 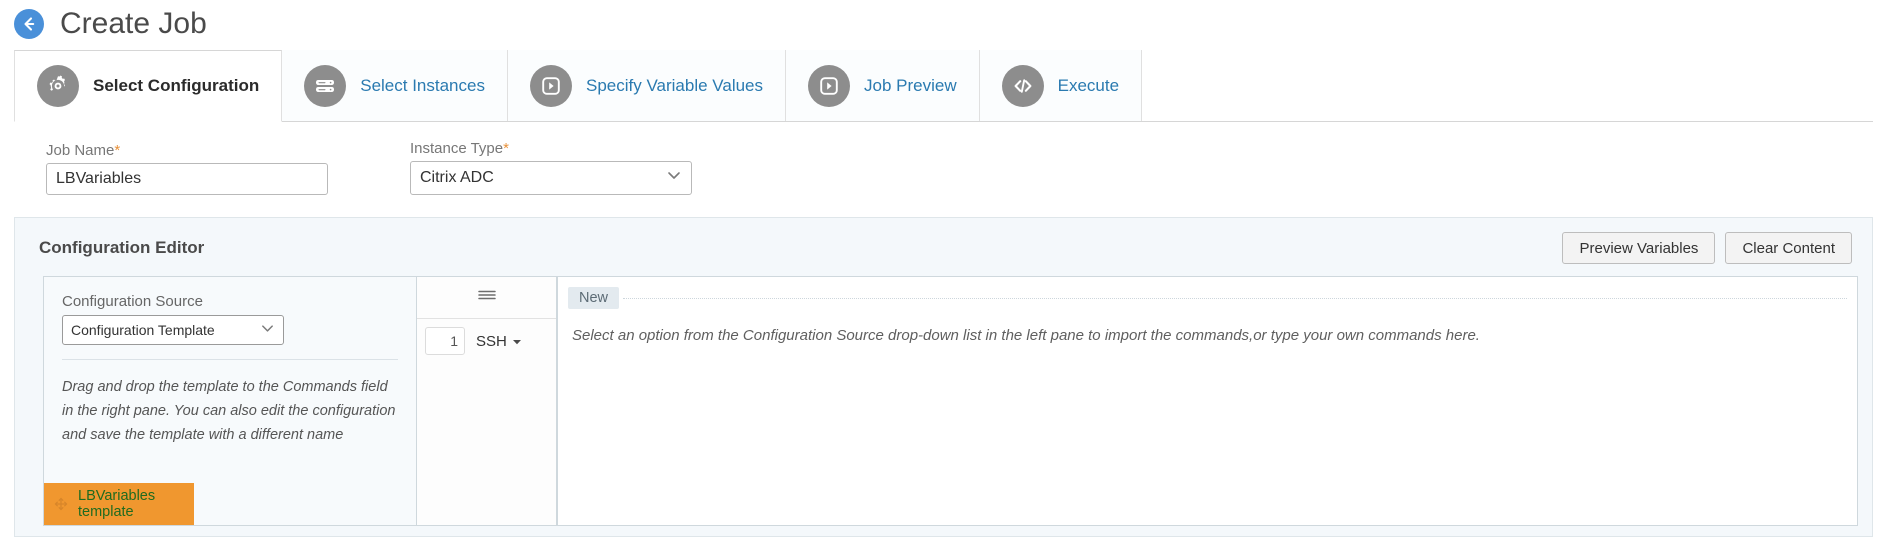 I want to click on instance-type-field: Instance Type* Citrix ADC, so click(x=551, y=167).